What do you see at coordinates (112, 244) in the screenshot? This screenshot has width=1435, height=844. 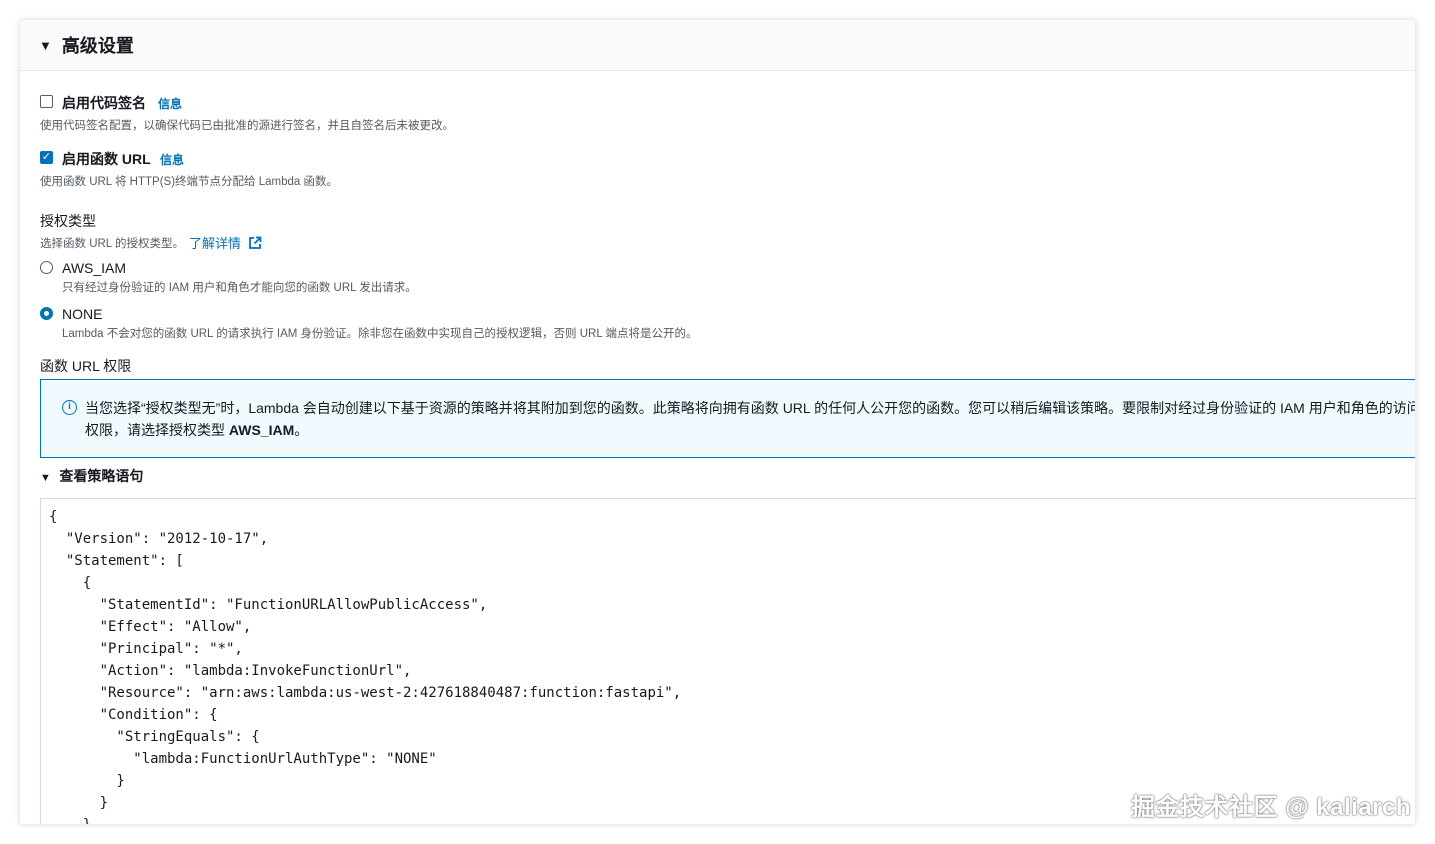 I see `auth-type-description: 选择函数 URL 的授权类型。` at bounding box center [112, 244].